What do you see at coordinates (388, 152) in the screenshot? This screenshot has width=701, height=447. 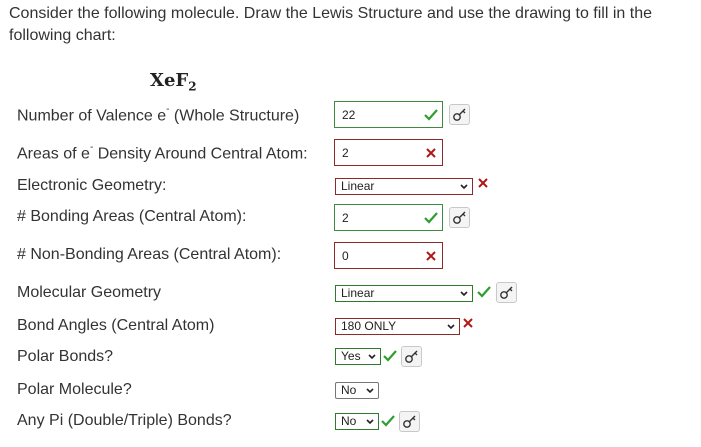 I see `electron-density-areas-input: 2` at bounding box center [388, 152].